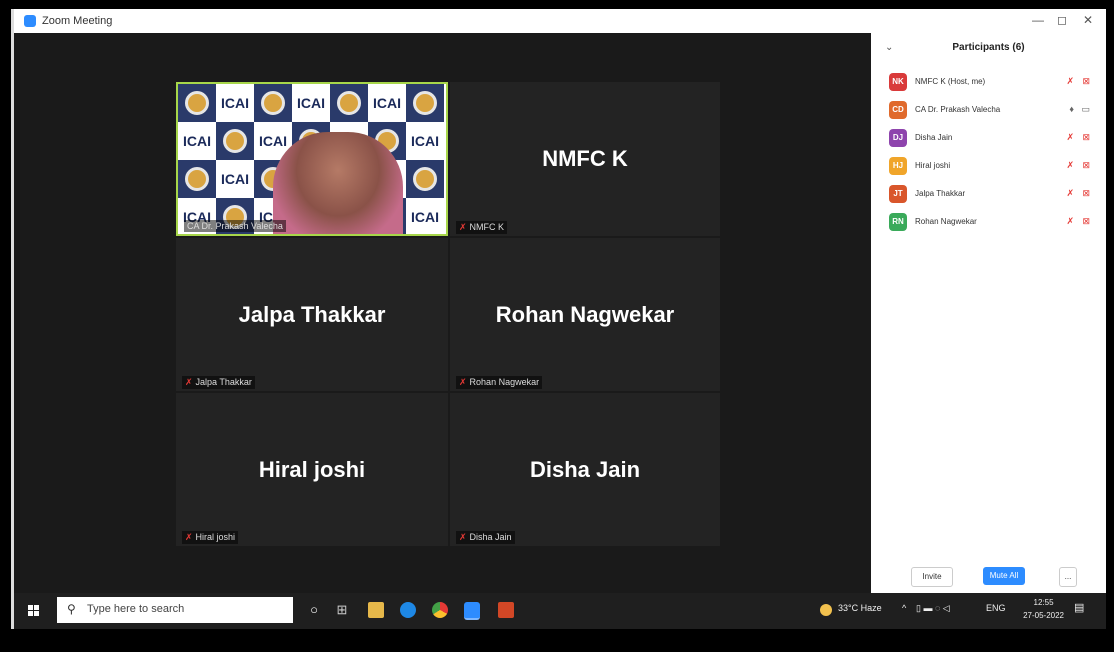  What do you see at coordinates (988, 139) in the screenshot?
I see `participant-row: DJ Disha Jain ✗ ⊠` at bounding box center [988, 139].